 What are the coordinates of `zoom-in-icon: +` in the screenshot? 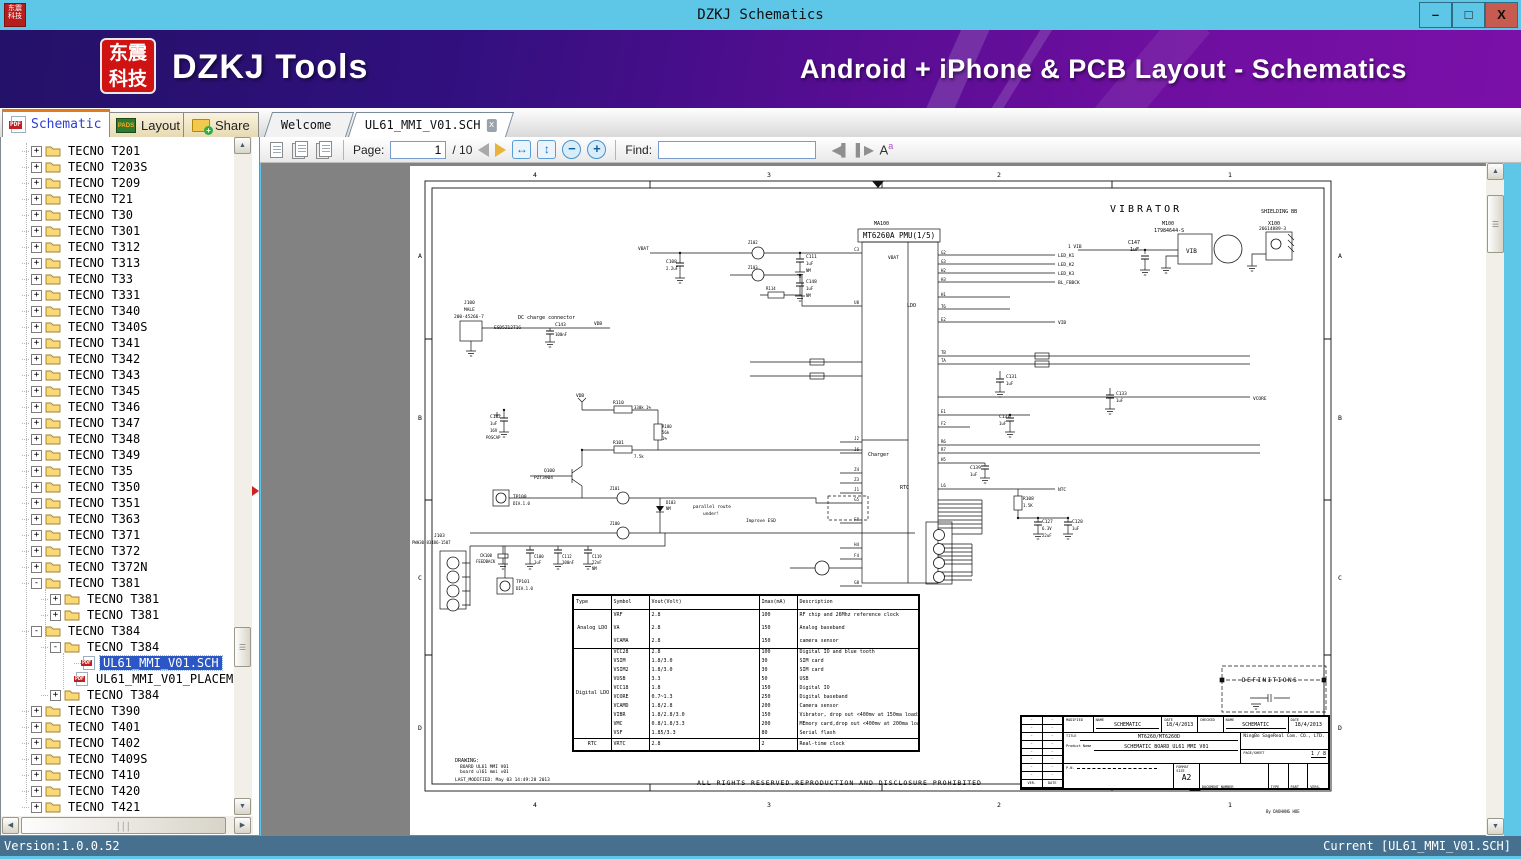 It's located at (597, 149).